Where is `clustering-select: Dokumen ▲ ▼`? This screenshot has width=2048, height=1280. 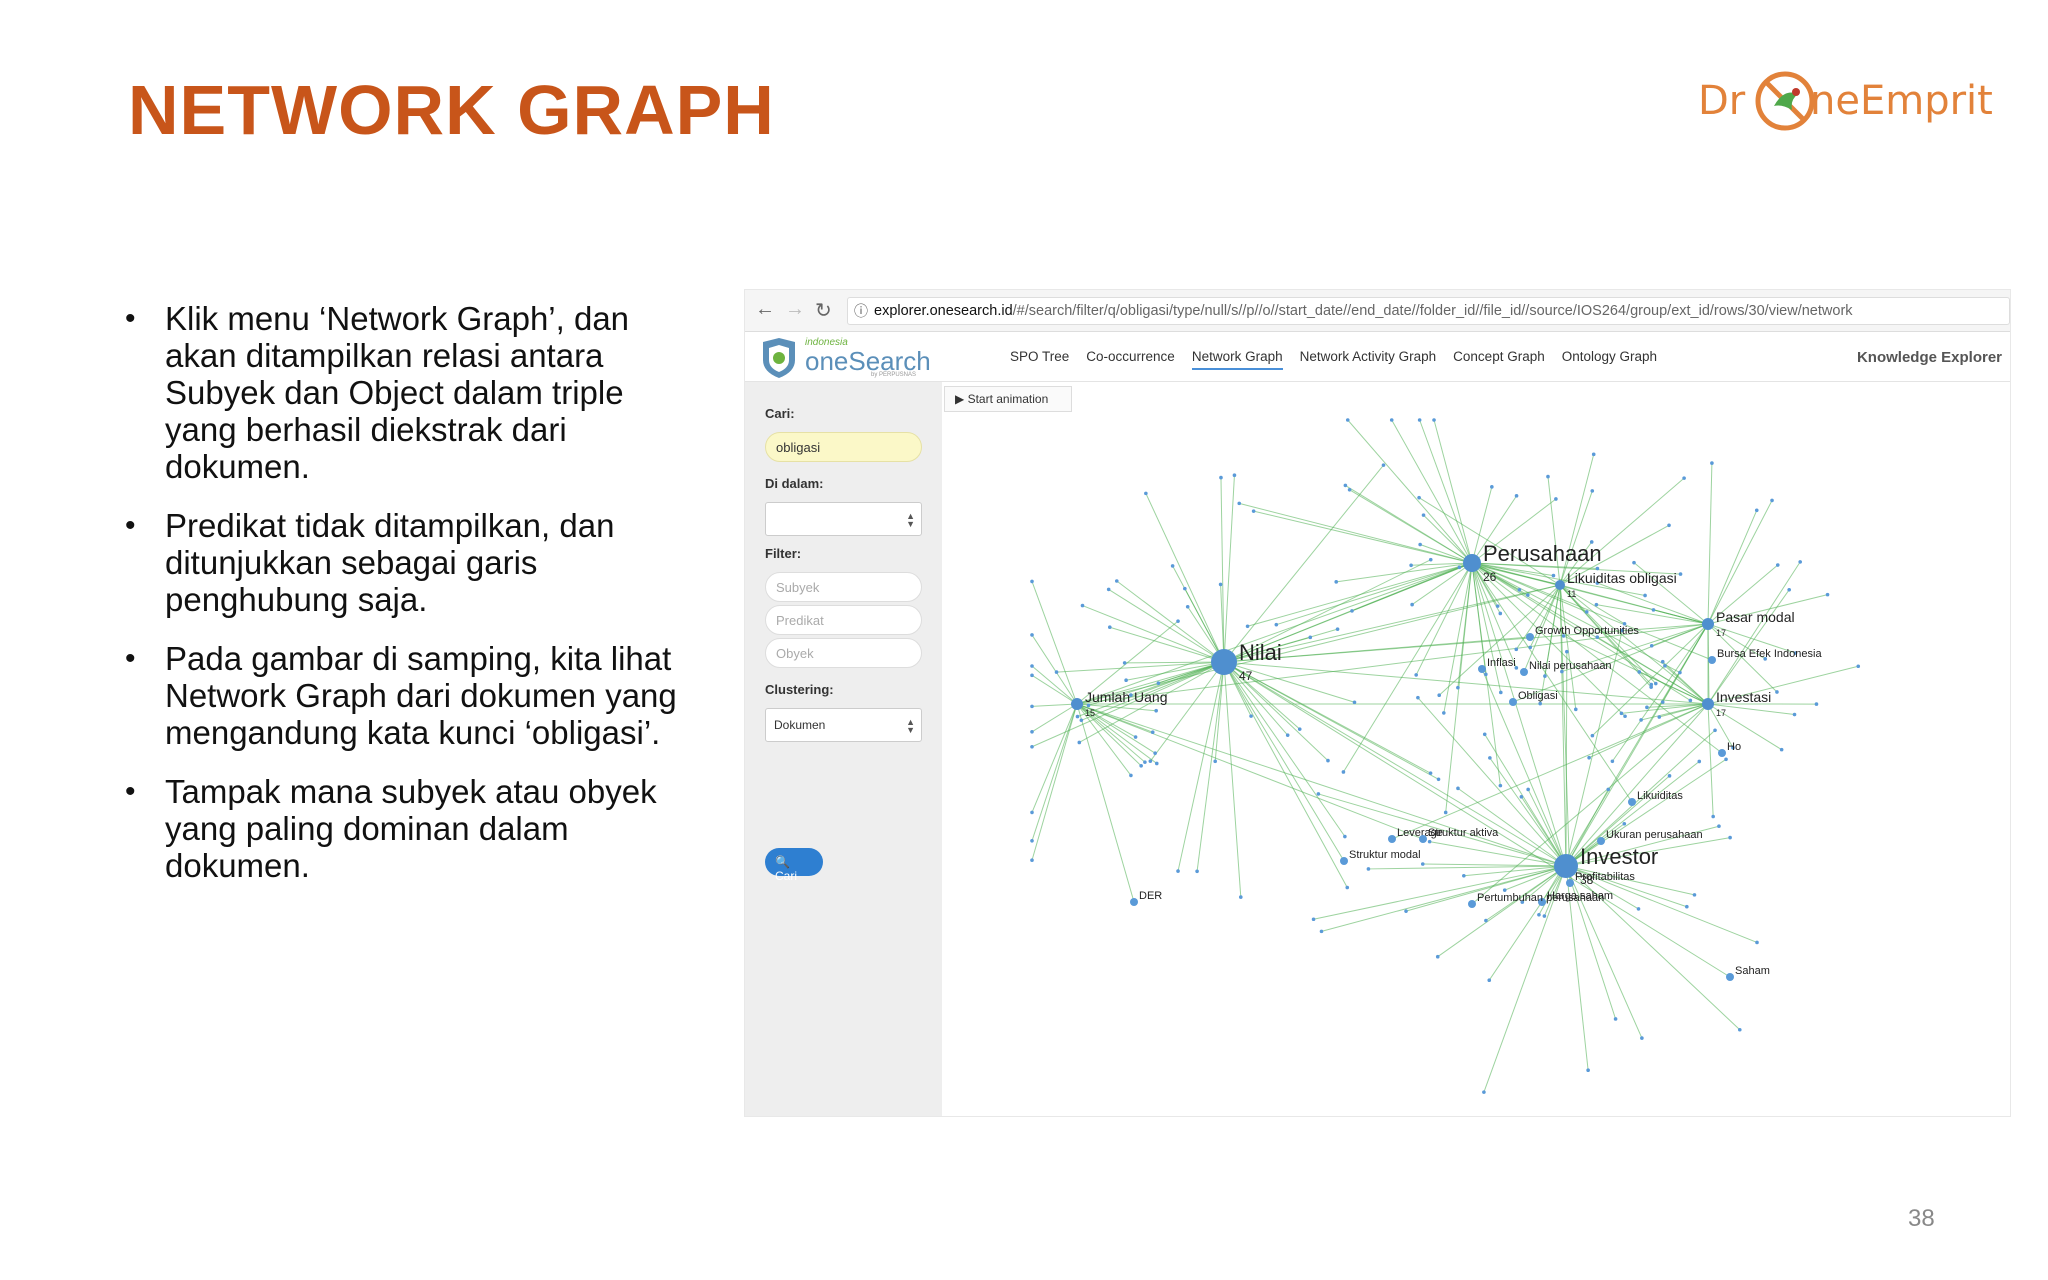
clustering-select: Dokumen ▲ ▼ is located at coordinates (843, 725).